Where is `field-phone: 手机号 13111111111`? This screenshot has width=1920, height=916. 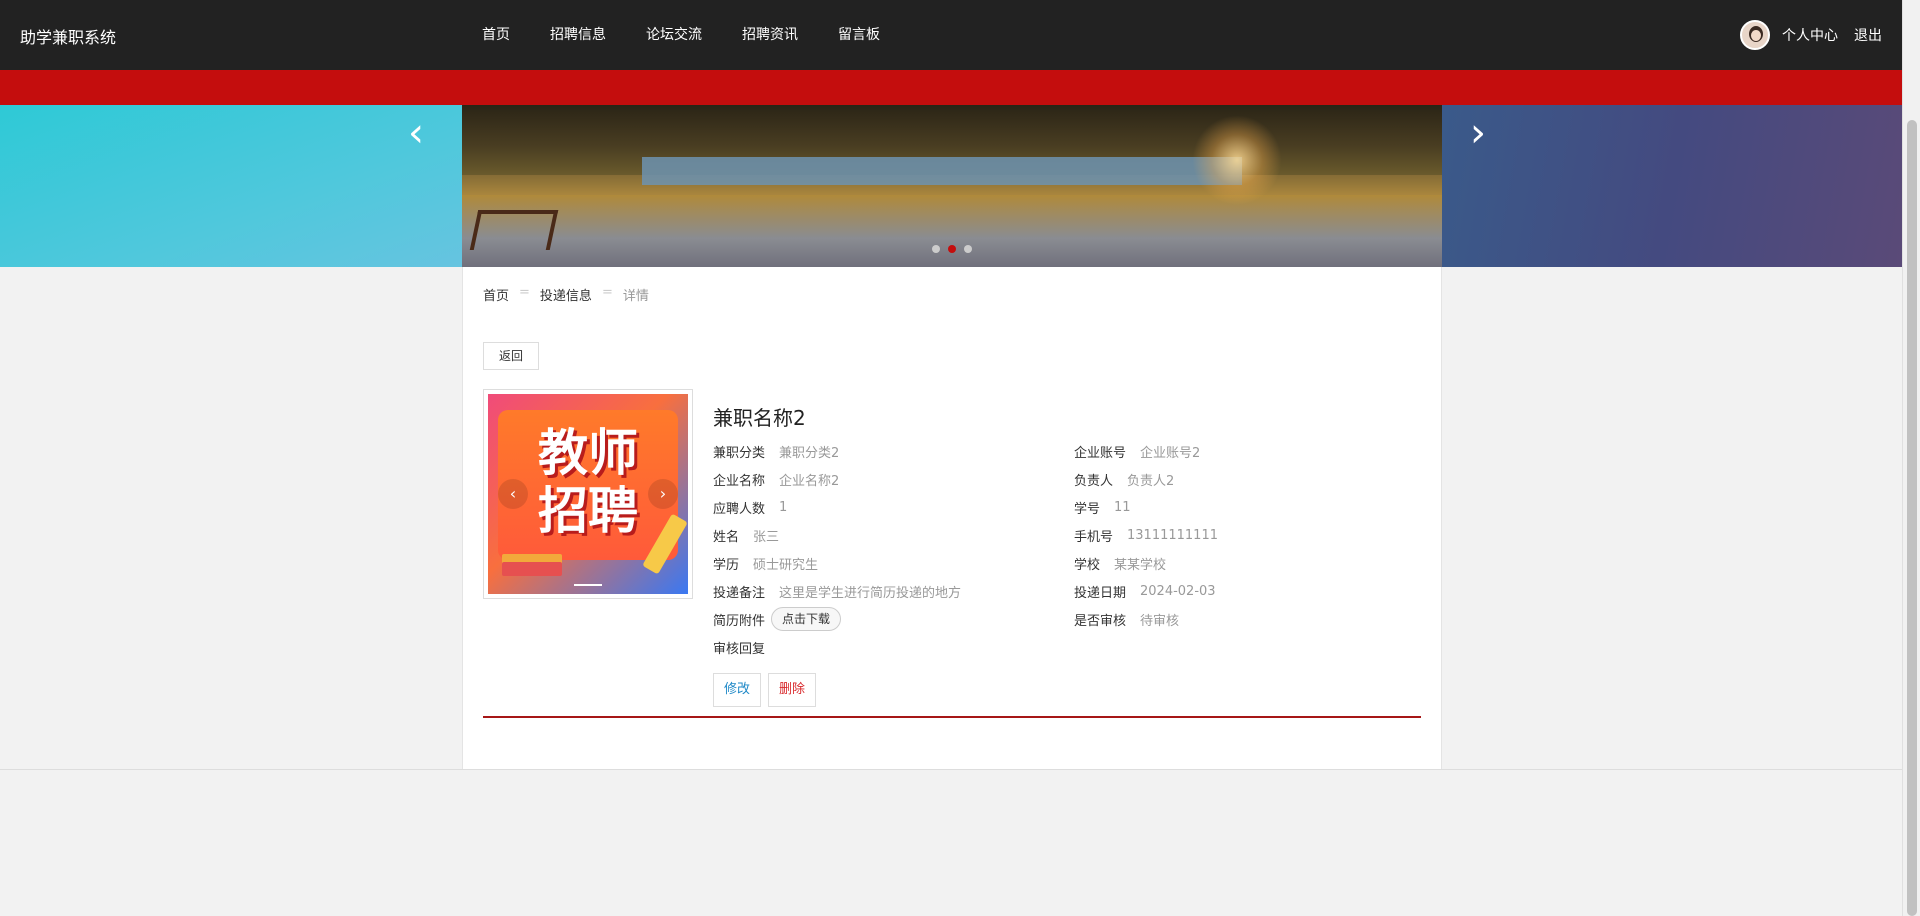
field-phone: 手机号 13111111111 is located at coordinates (1146, 535).